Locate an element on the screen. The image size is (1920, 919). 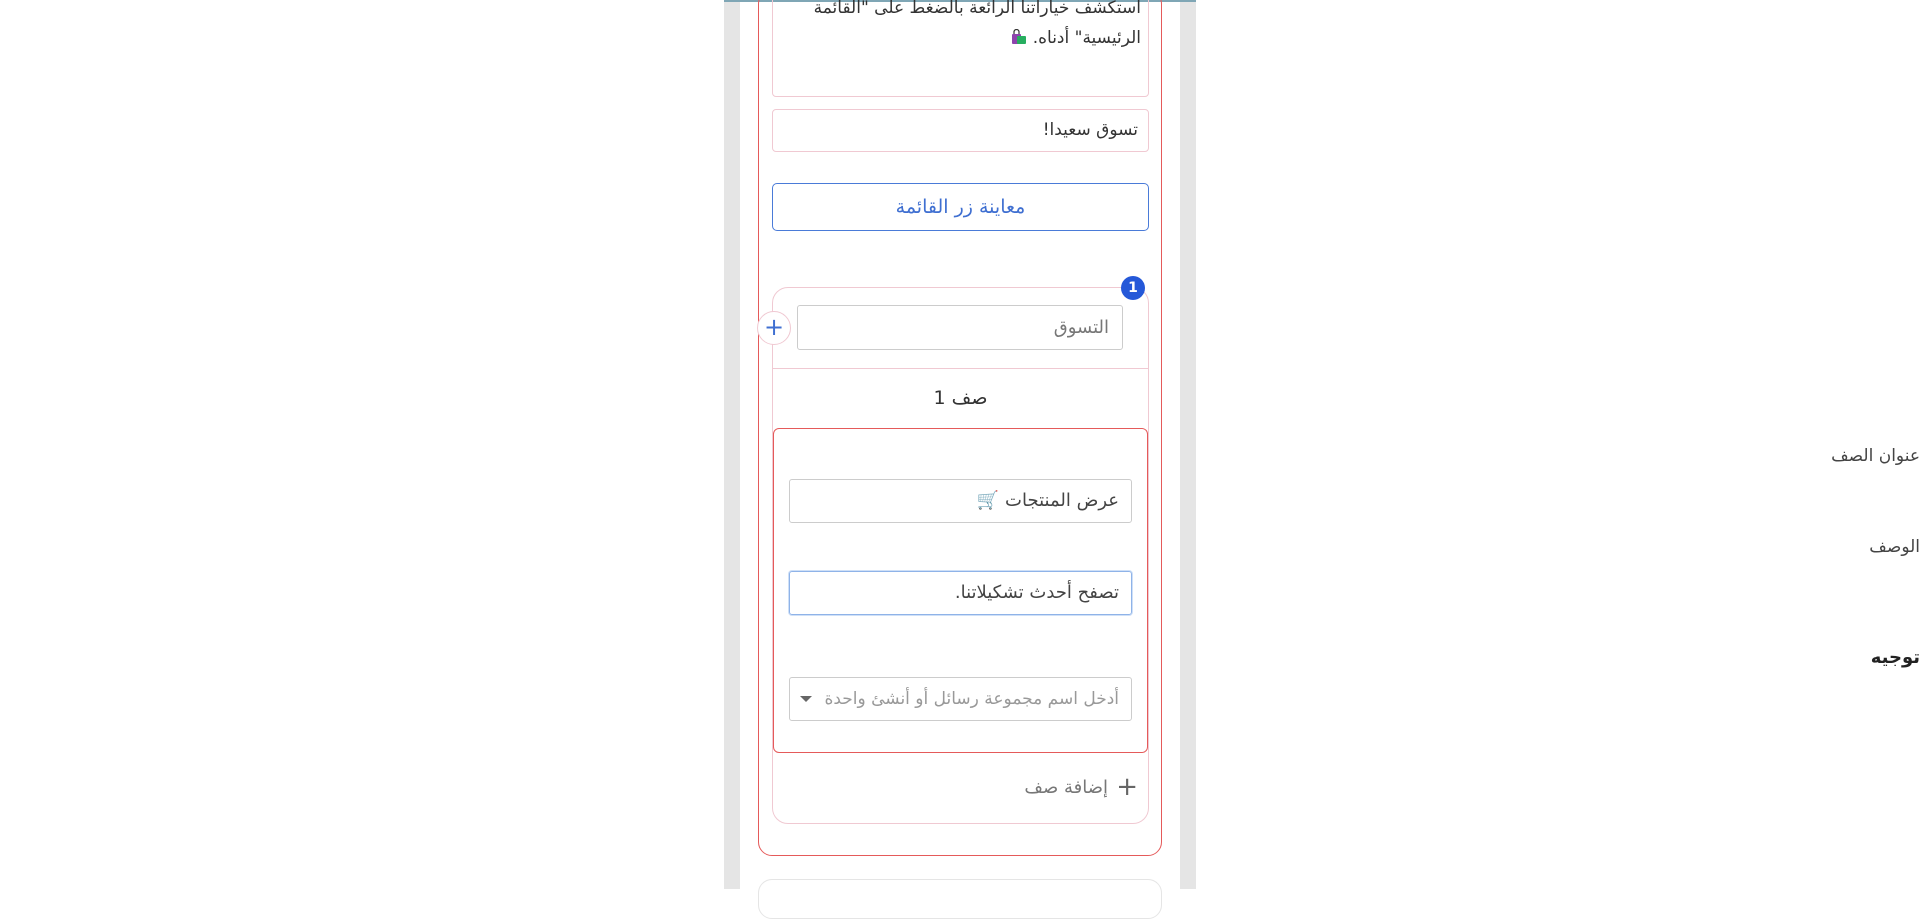
routing-select: أدخل اسم مجموعة رسائل أو أنشئ واحدة is located at coordinates (960, 699).